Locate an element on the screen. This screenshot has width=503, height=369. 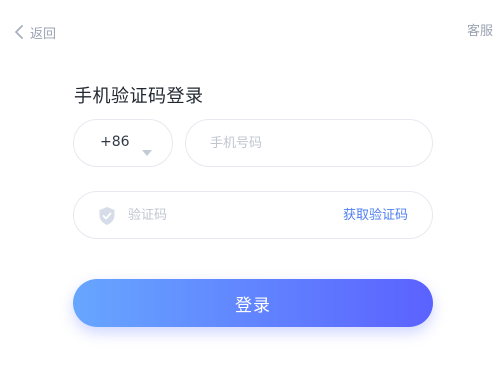
page-title: 手机验证码登录 is located at coordinates (139, 96).